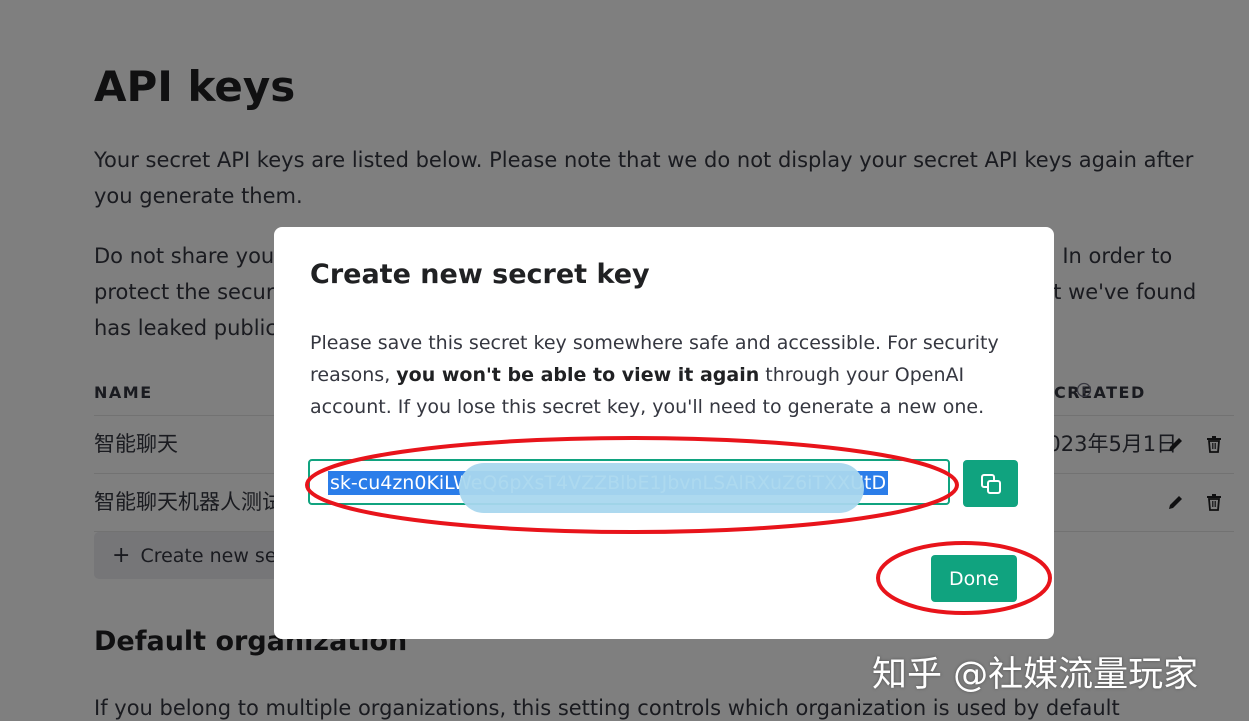 Image resolution: width=1249 pixels, height=726 pixels. What do you see at coordinates (974, 578) in the screenshot?
I see `done-button: Done` at bounding box center [974, 578].